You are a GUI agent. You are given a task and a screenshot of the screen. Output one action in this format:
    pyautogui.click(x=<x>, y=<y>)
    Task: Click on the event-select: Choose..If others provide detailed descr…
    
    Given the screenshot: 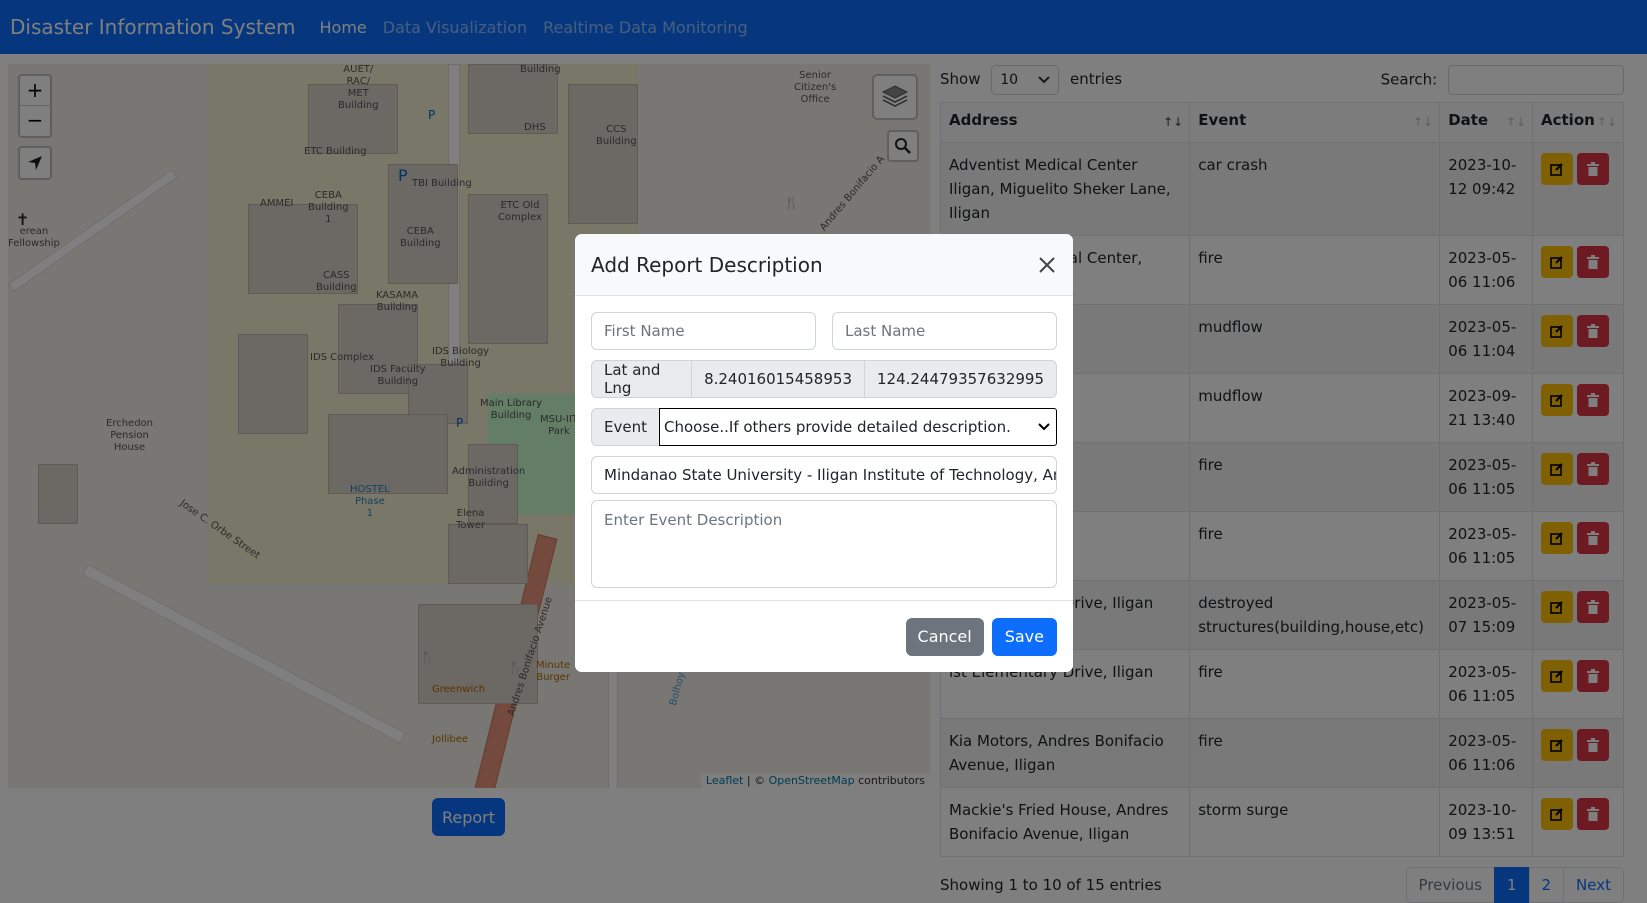 What is the action you would take?
    pyautogui.click(x=857, y=427)
    